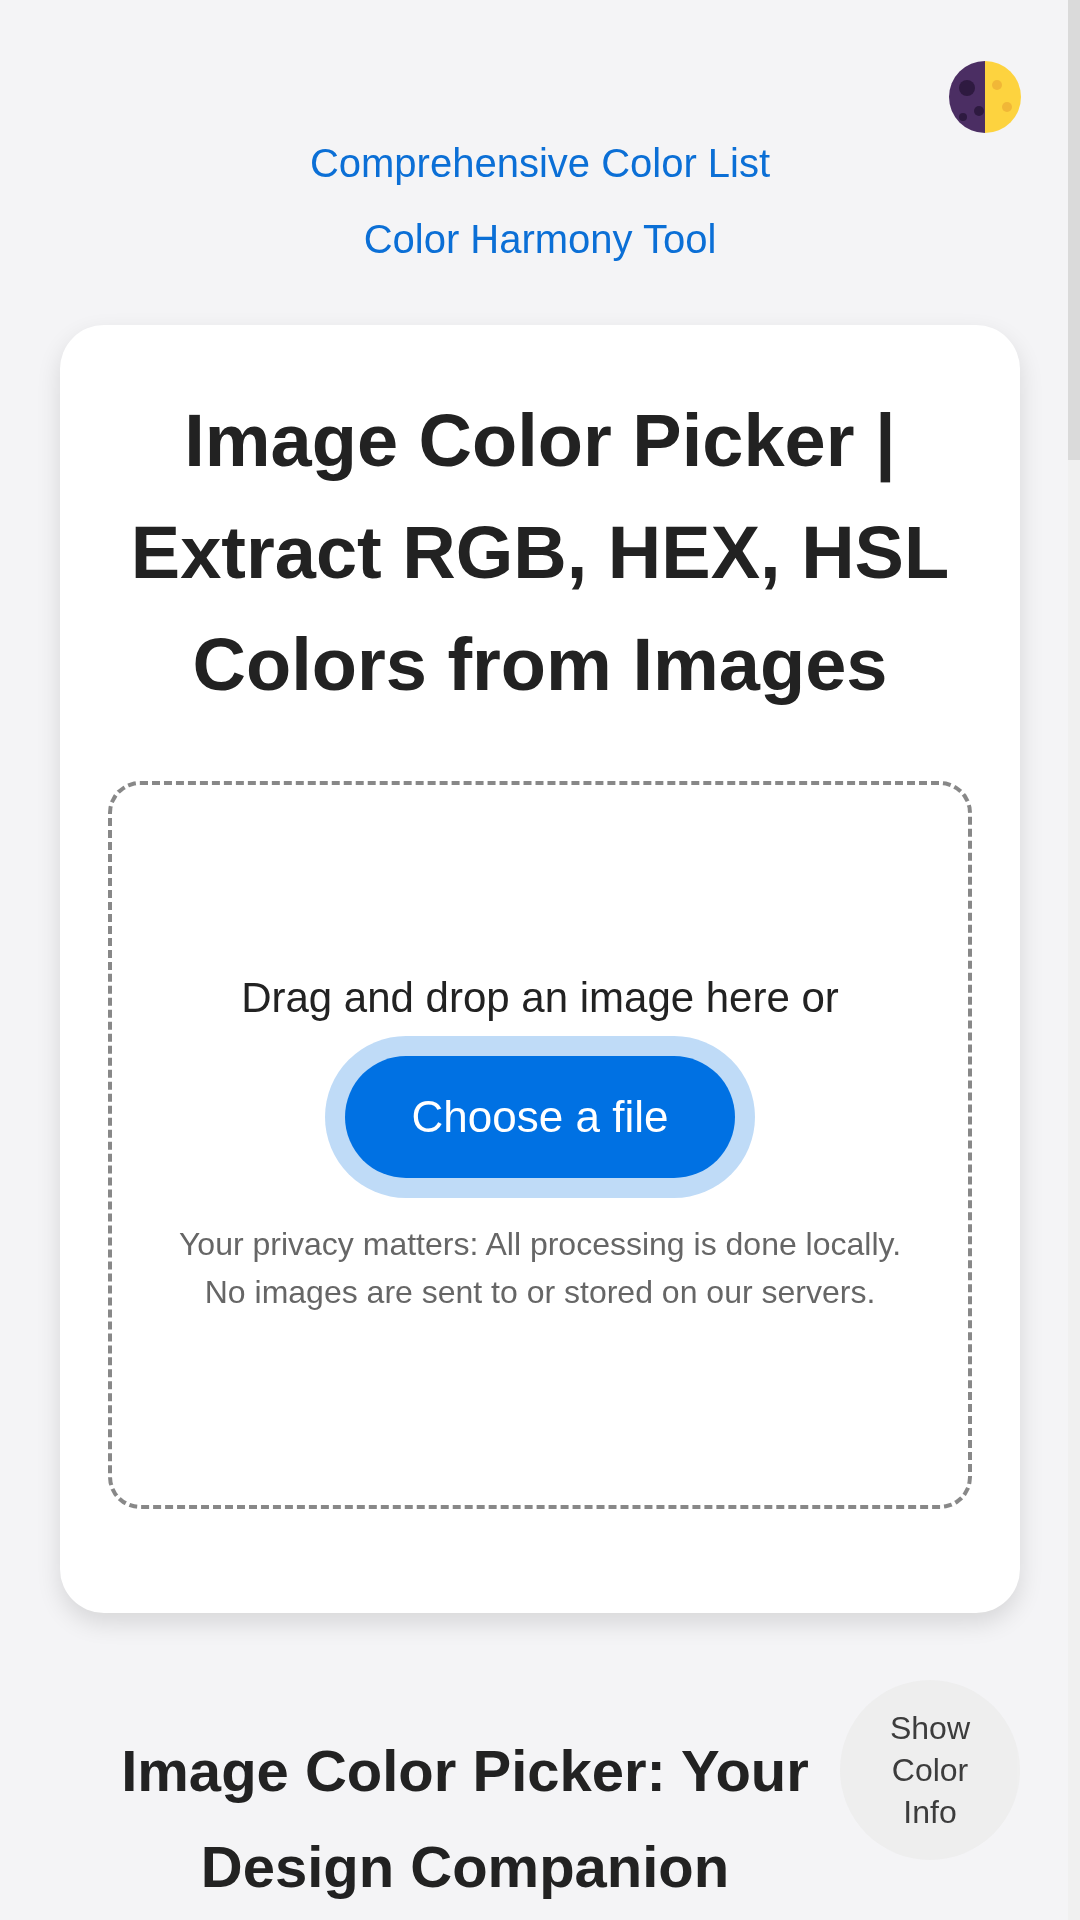 The height and width of the screenshot is (1920, 1080). Describe the element at coordinates (540, 998) in the screenshot. I see `drop-prompt: Drag and drop an image here or` at that location.